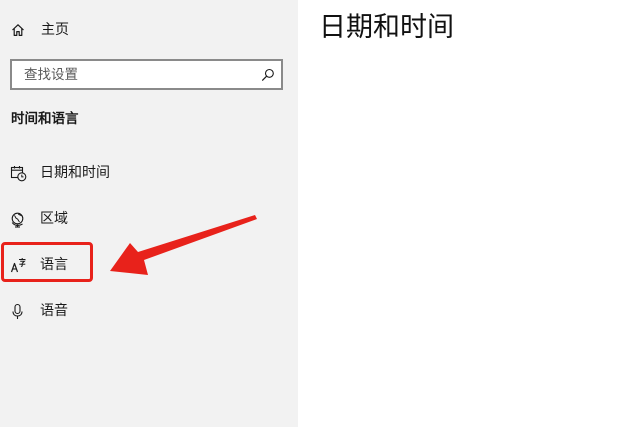 Image resolution: width=640 pixels, height=427 pixels. I want to click on search-icon, so click(268, 75).